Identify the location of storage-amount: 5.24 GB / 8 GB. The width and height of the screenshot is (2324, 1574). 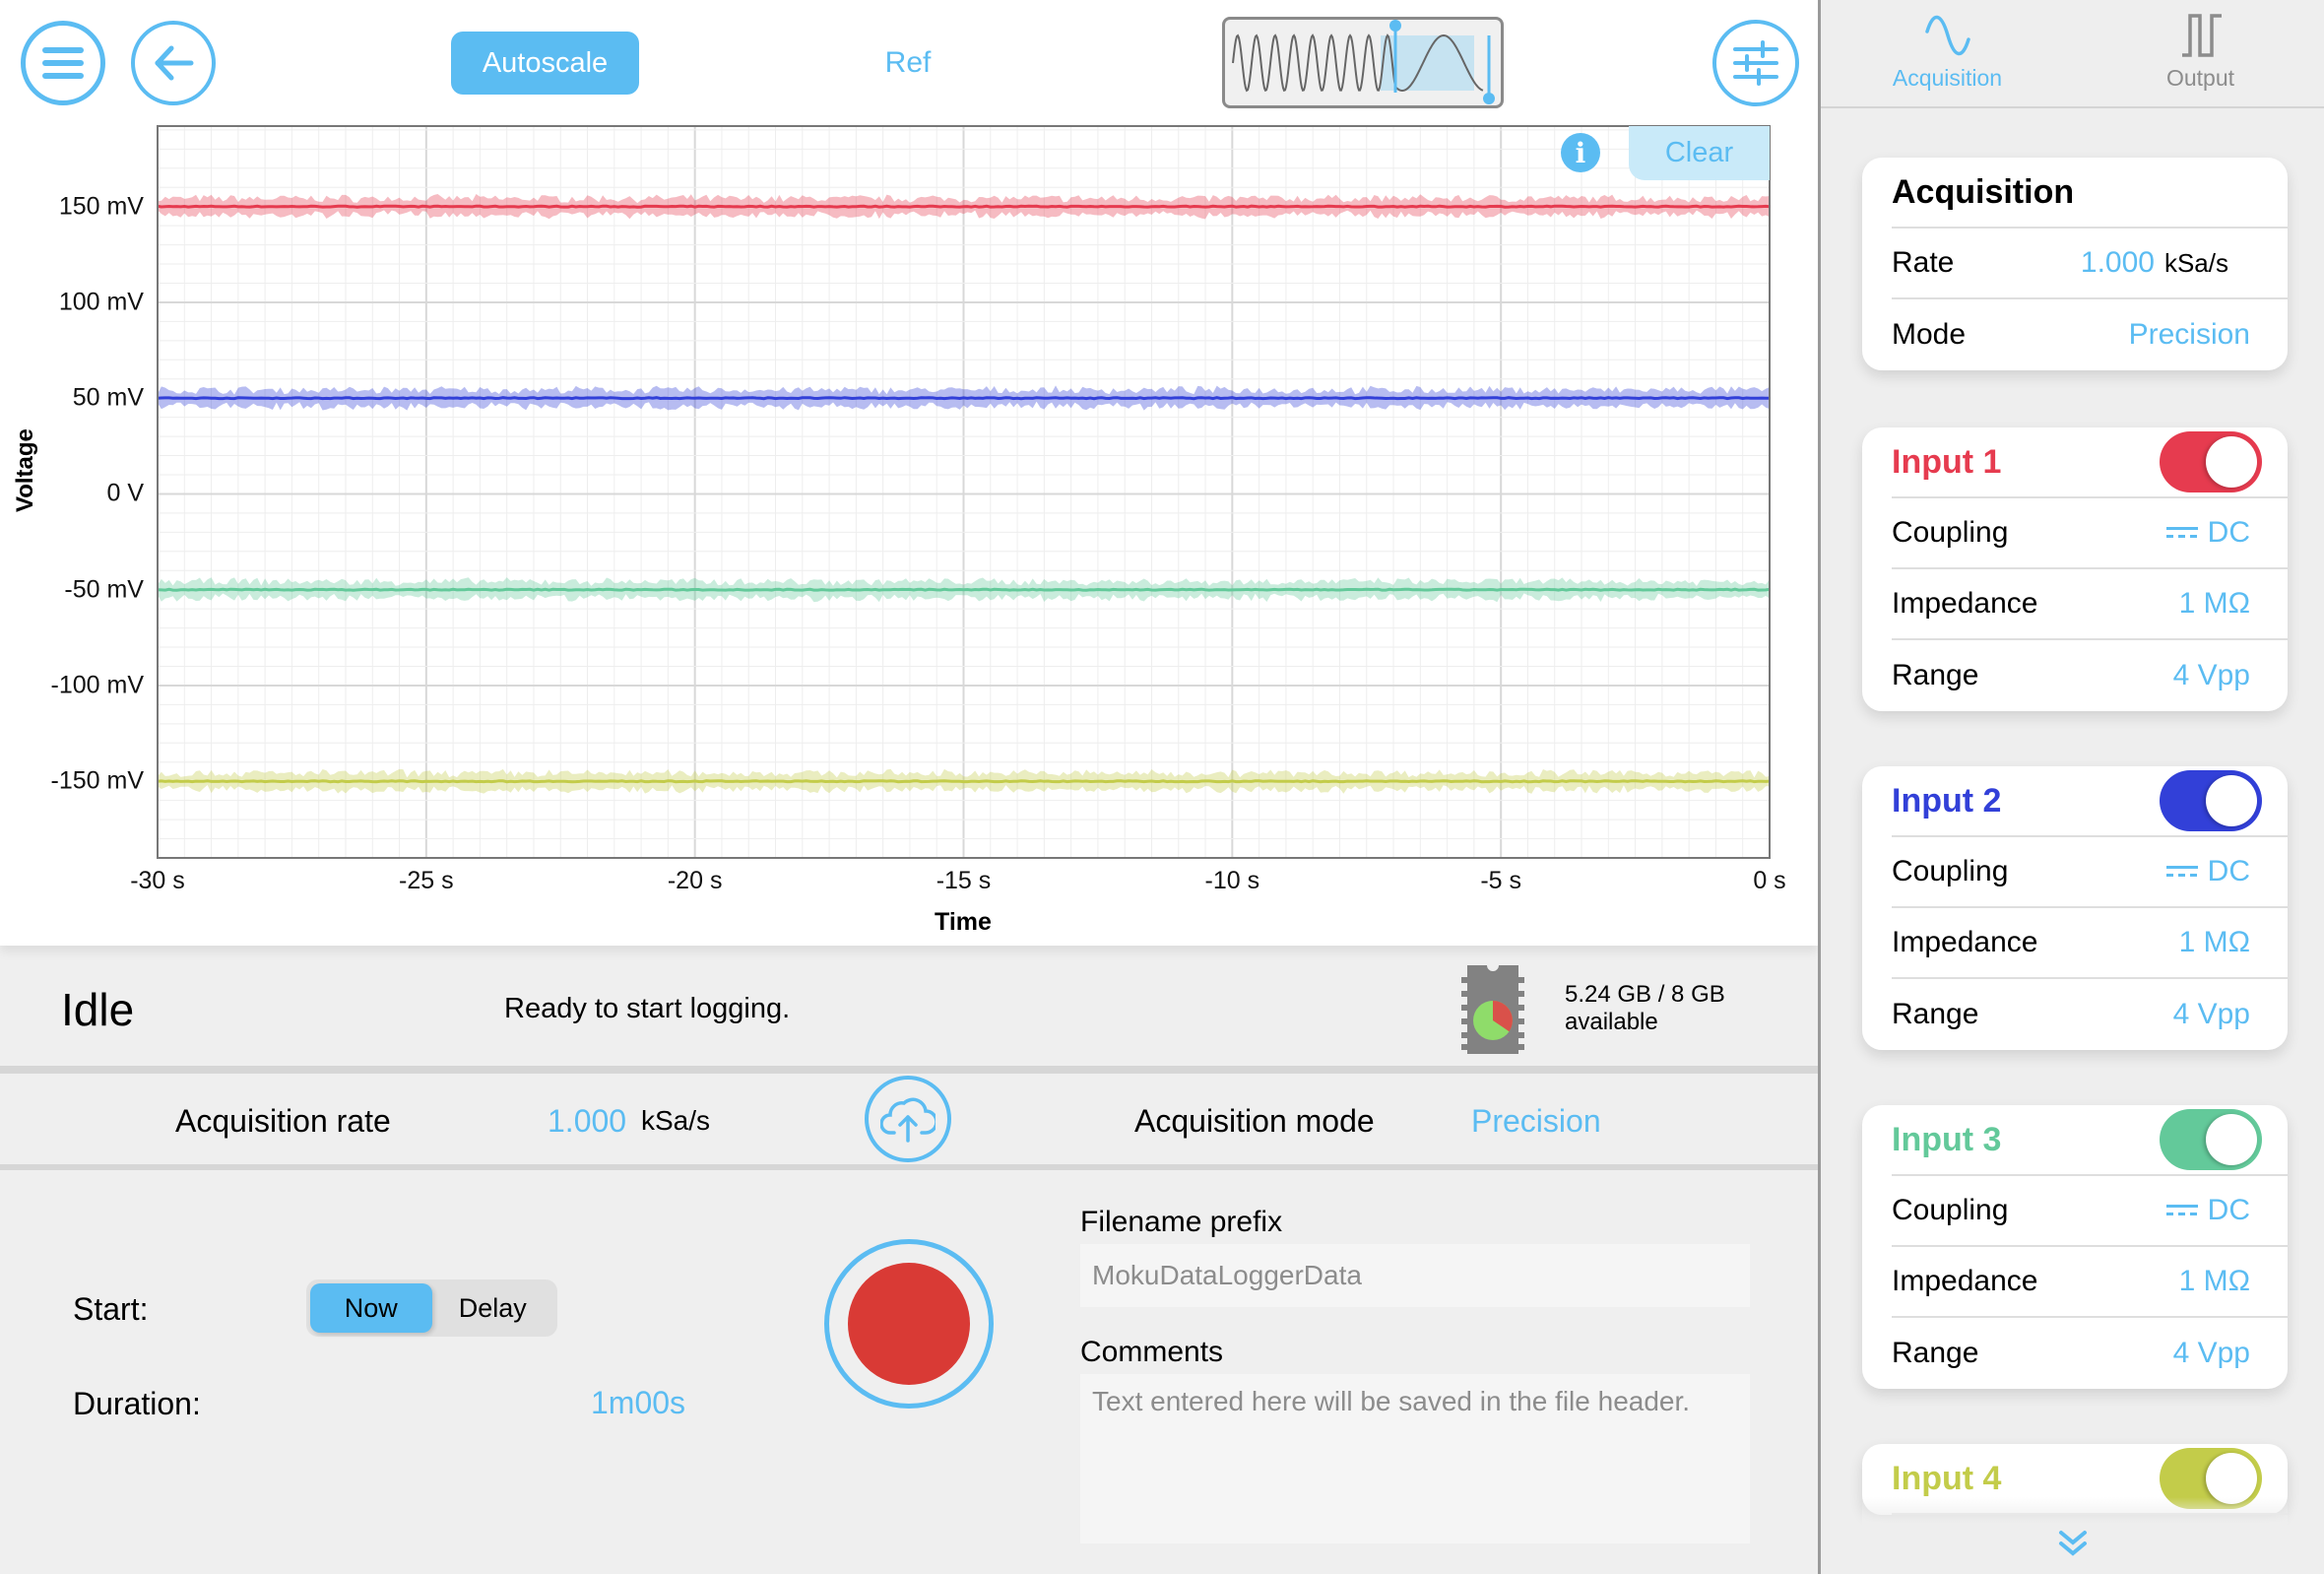
(1645, 994).